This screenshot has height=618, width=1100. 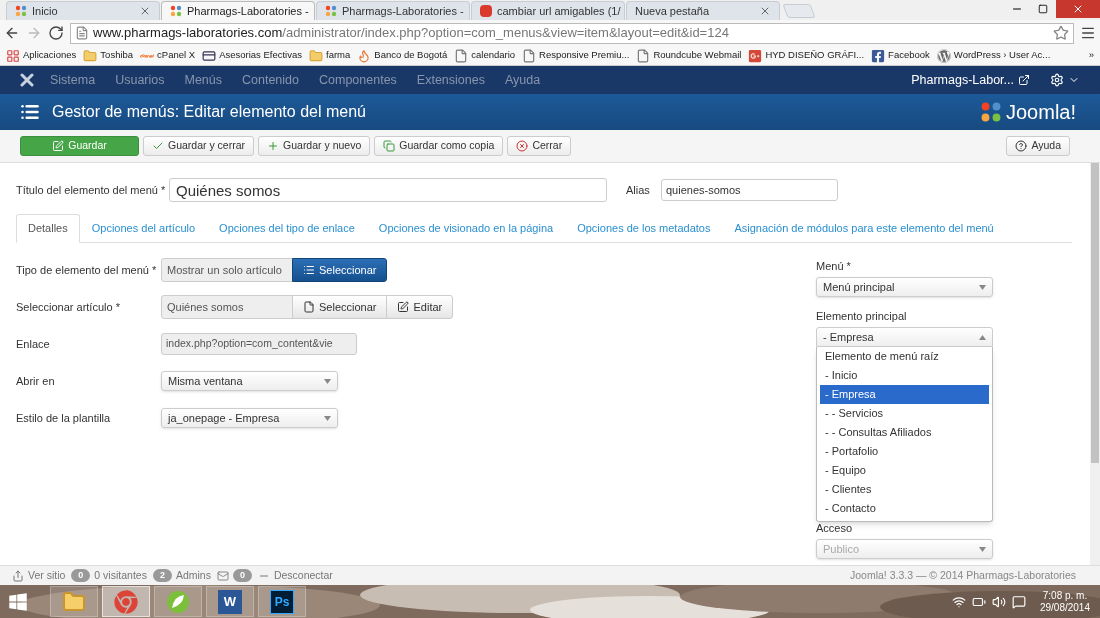 What do you see at coordinates (450, 80) in the screenshot?
I see `nav-menu-item: Extensiones` at bounding box center [450, 80].